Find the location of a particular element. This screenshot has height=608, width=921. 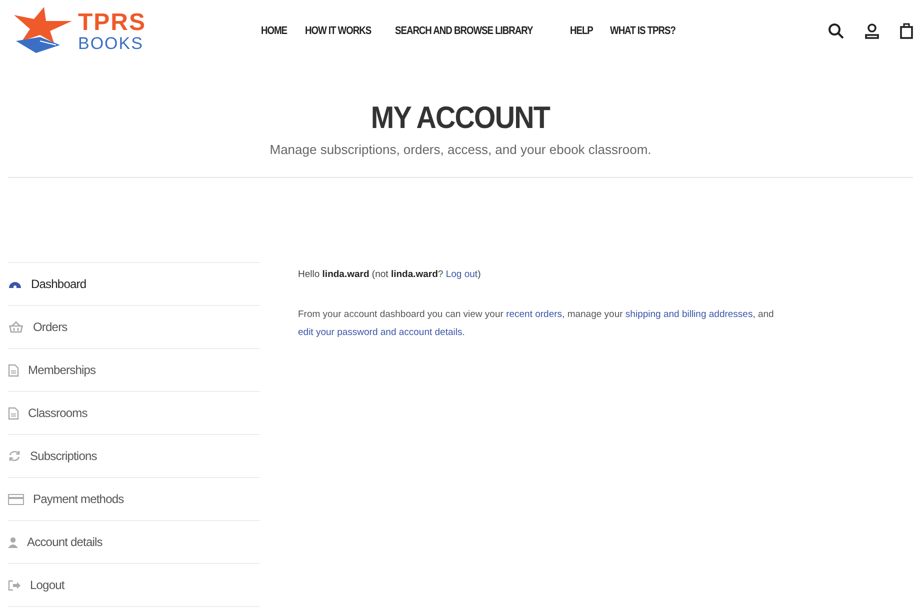

dashboard-intro-text: From your account dashboard you can view your recent orders, manage your shipping and billing addresses, and edit your password and account details. is located at coordinates (536, 324).